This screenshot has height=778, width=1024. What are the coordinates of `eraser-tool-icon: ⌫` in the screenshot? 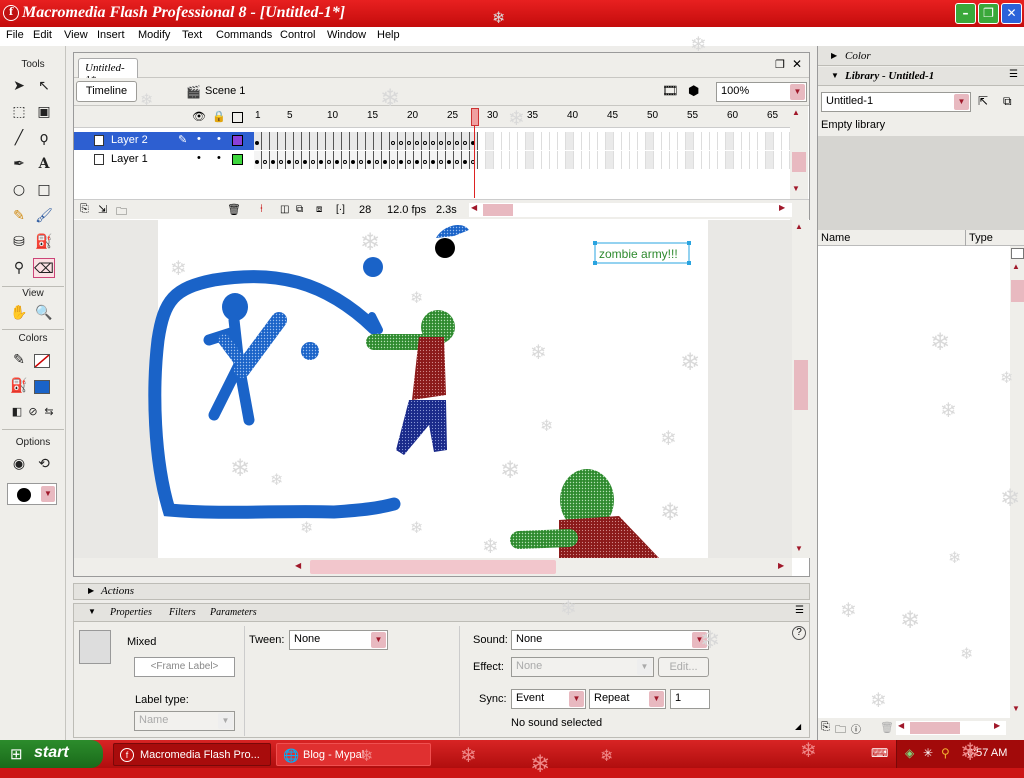 It's located at (44, 268).